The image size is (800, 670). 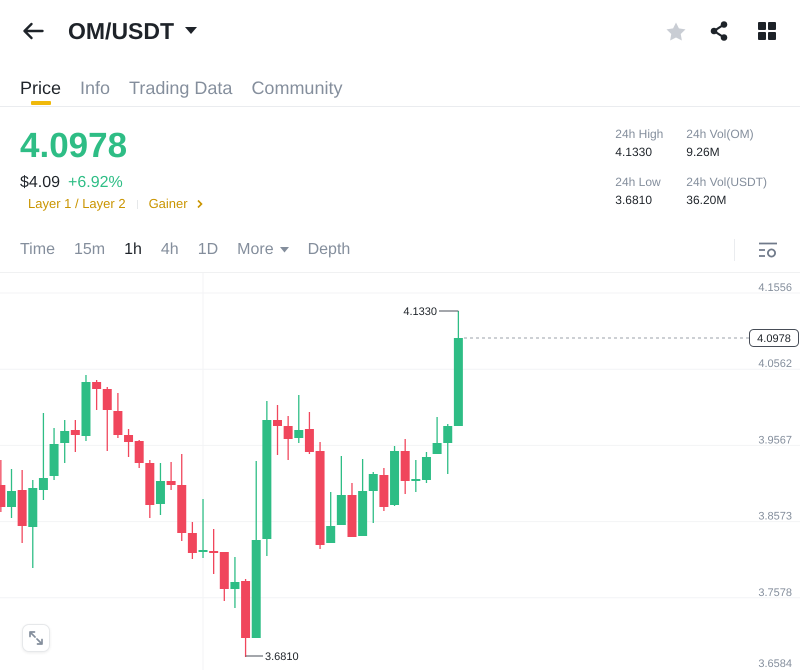 I want to click on category-tag: Layer 1 / Layer 2, so click(x=77, y=204).